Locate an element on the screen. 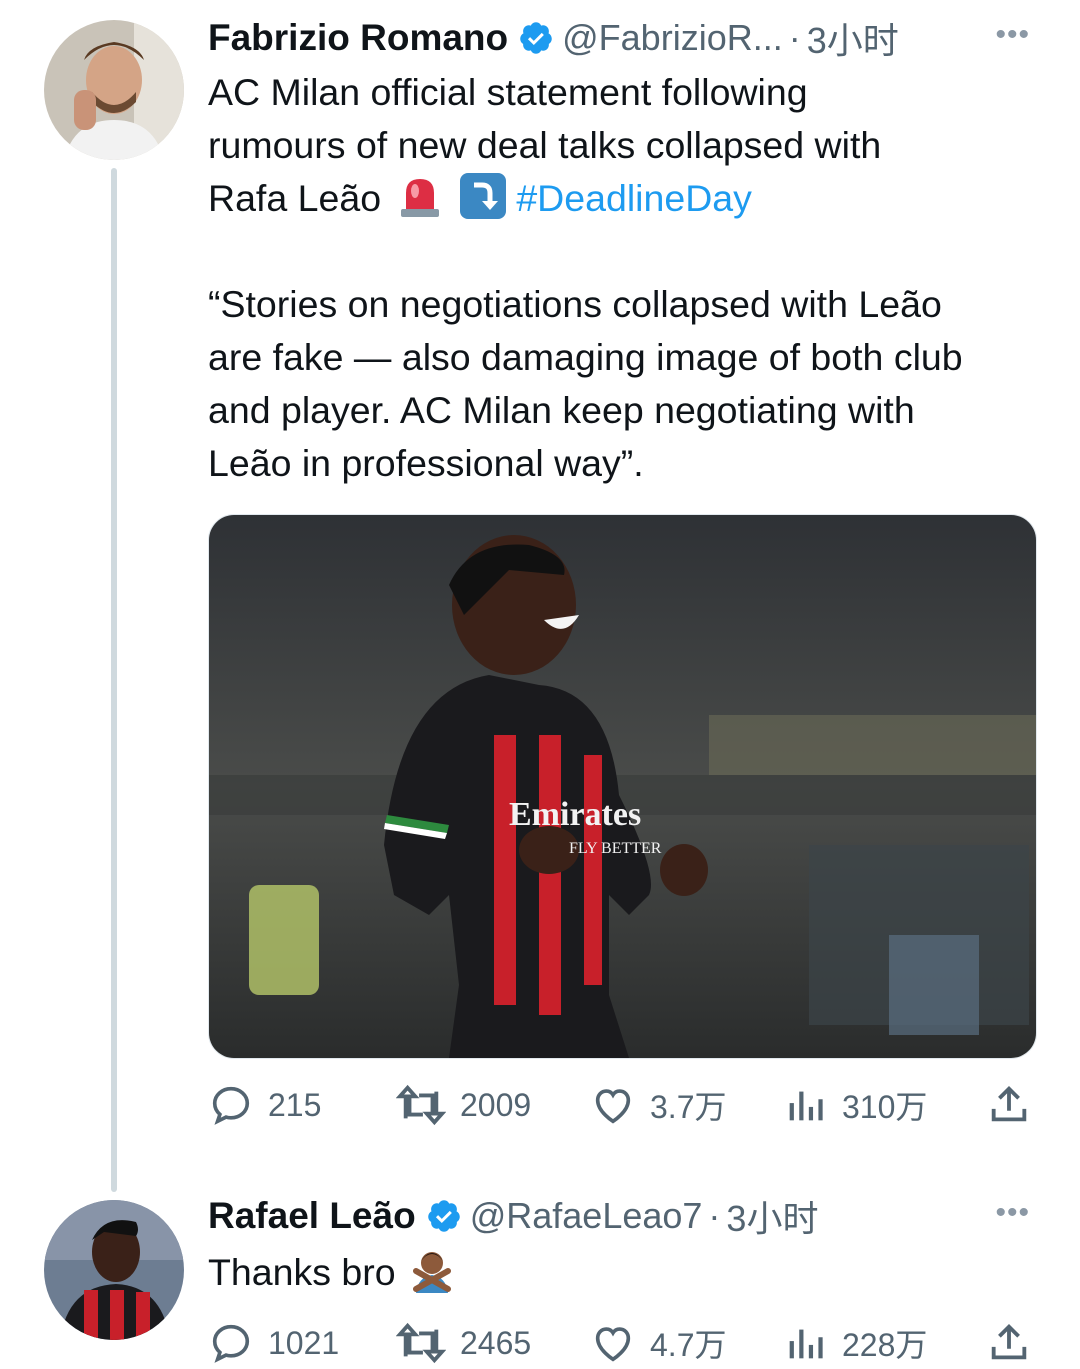  jersey-sponsor-text: Emirates is located at coordinates (575, 814).